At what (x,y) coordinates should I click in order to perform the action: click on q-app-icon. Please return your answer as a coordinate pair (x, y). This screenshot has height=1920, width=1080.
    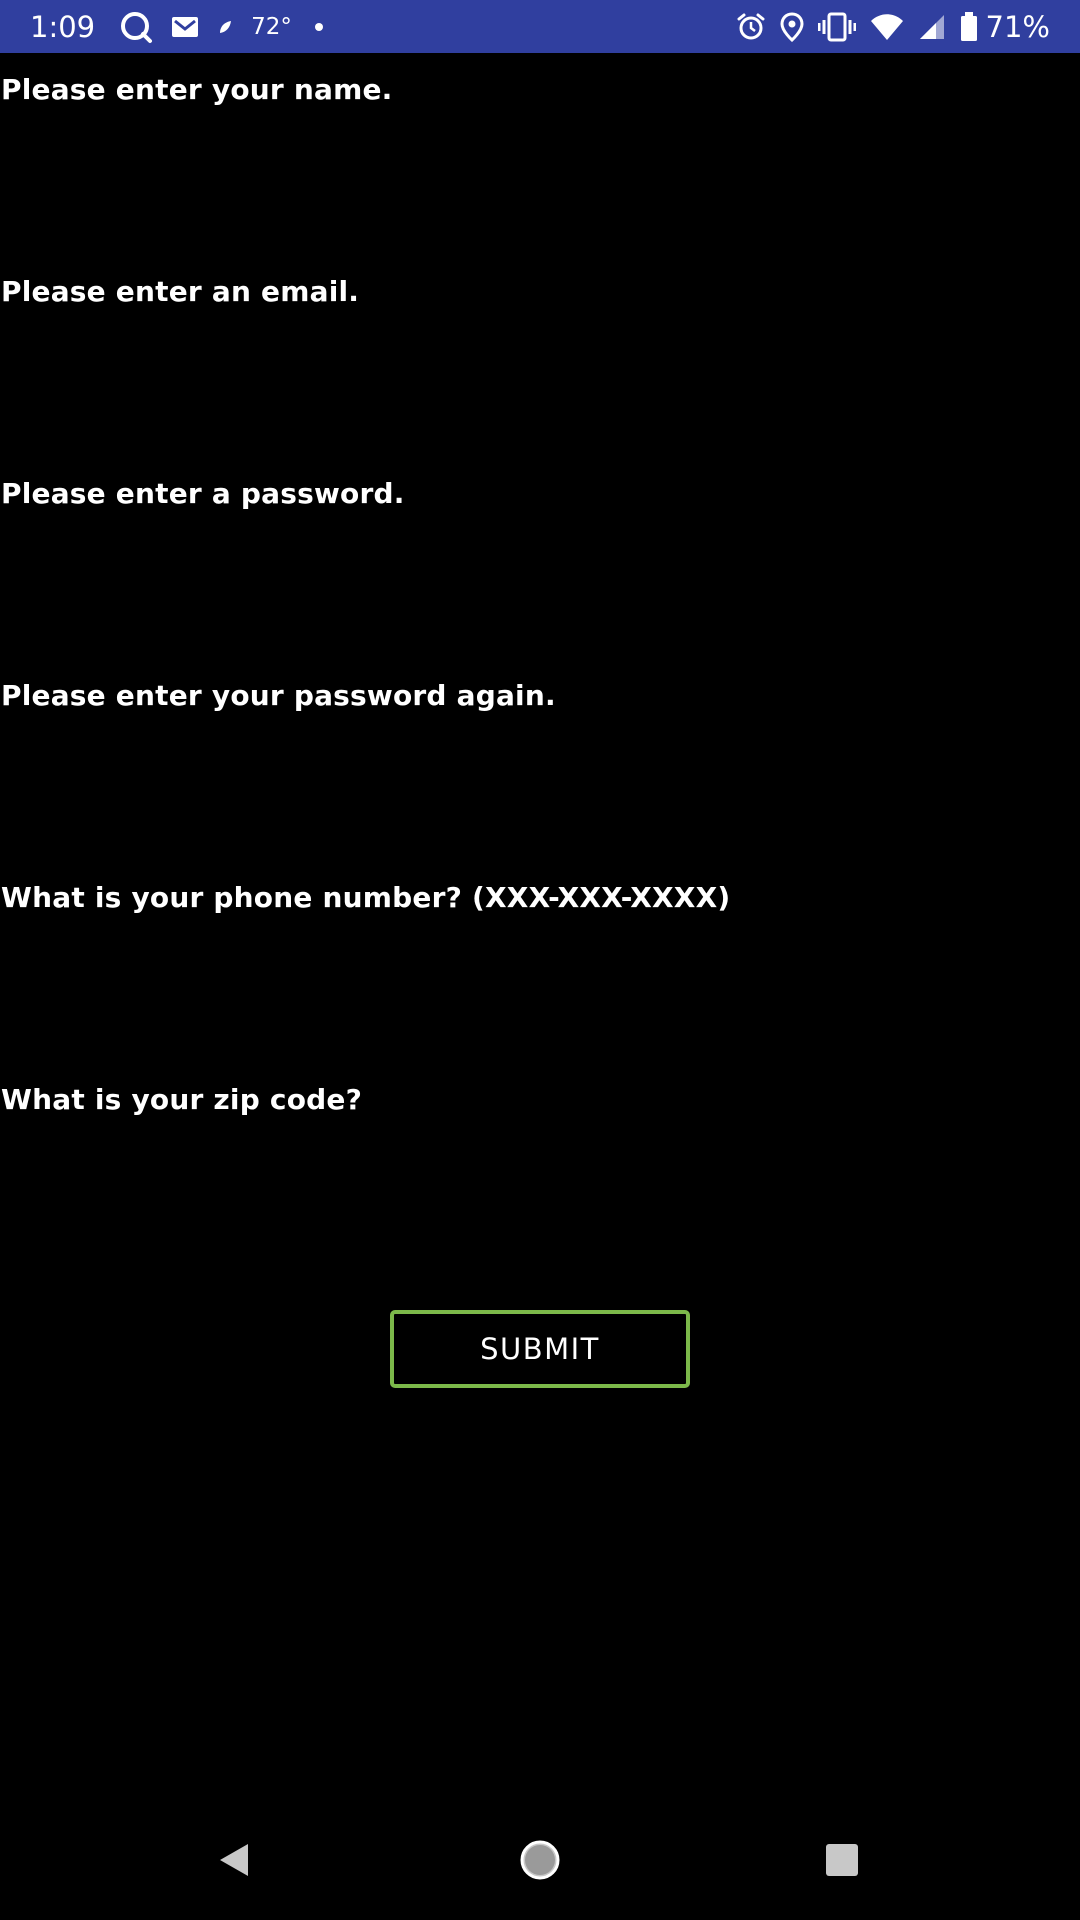
    Looking at the image, I should click on (136, 26).